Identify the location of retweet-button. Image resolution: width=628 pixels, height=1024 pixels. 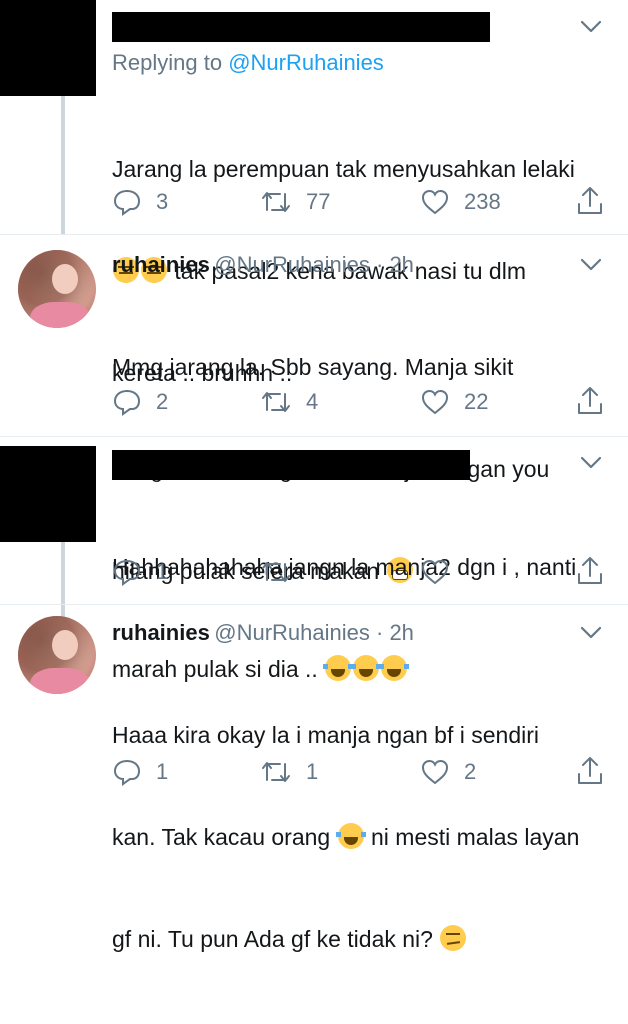
(283, 572).